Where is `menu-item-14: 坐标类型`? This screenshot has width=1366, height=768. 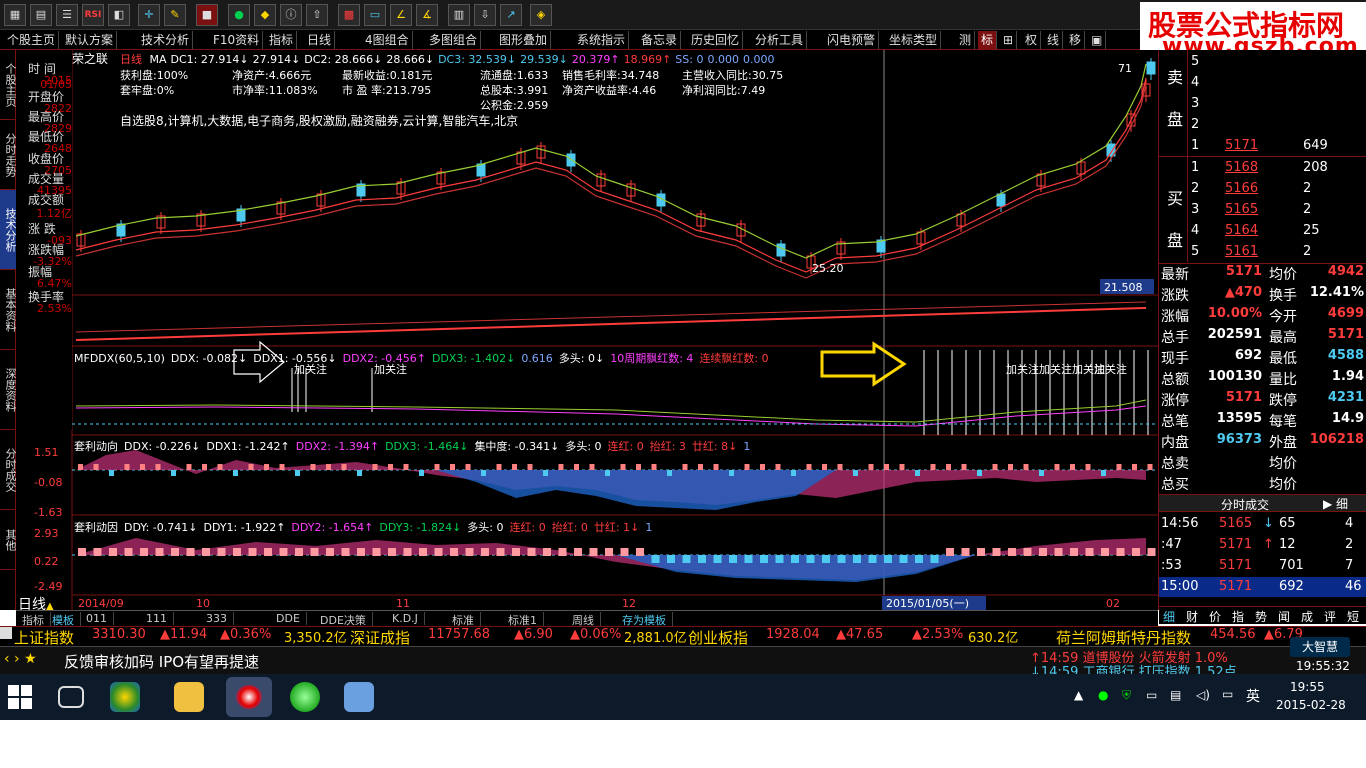 menu-item-14: 坐标类型 is located at coordinates (914, 40).